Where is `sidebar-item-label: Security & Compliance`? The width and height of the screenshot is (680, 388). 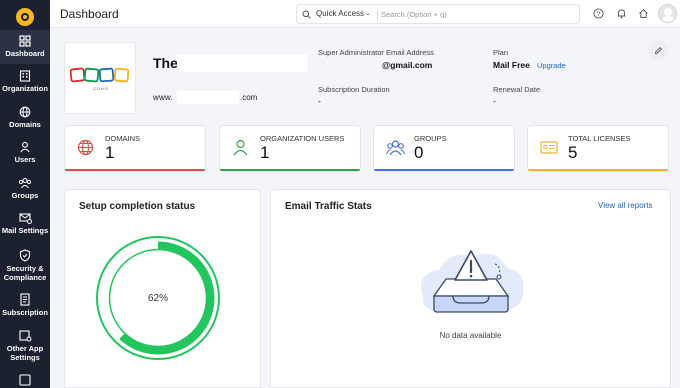 sidebar-item-label: Security & Compliance is located at coordinates (25, 273).